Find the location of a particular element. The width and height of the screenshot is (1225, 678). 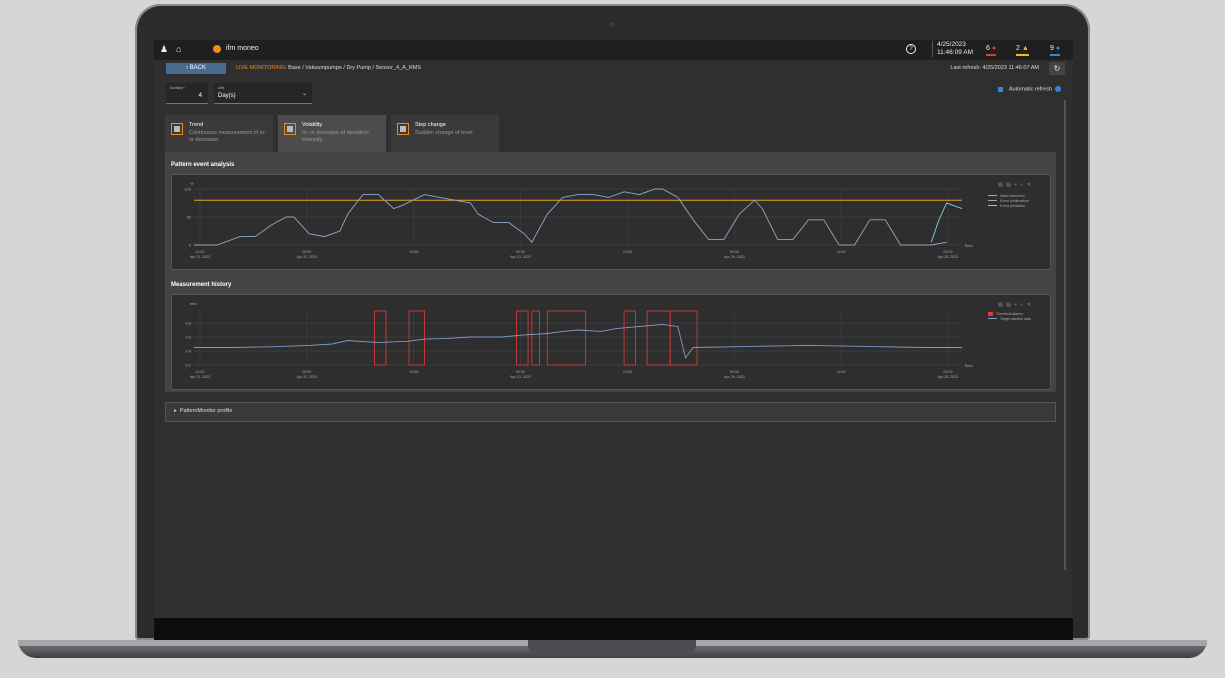

warning-icon: ▲ is located at coordinates (1025, 48).